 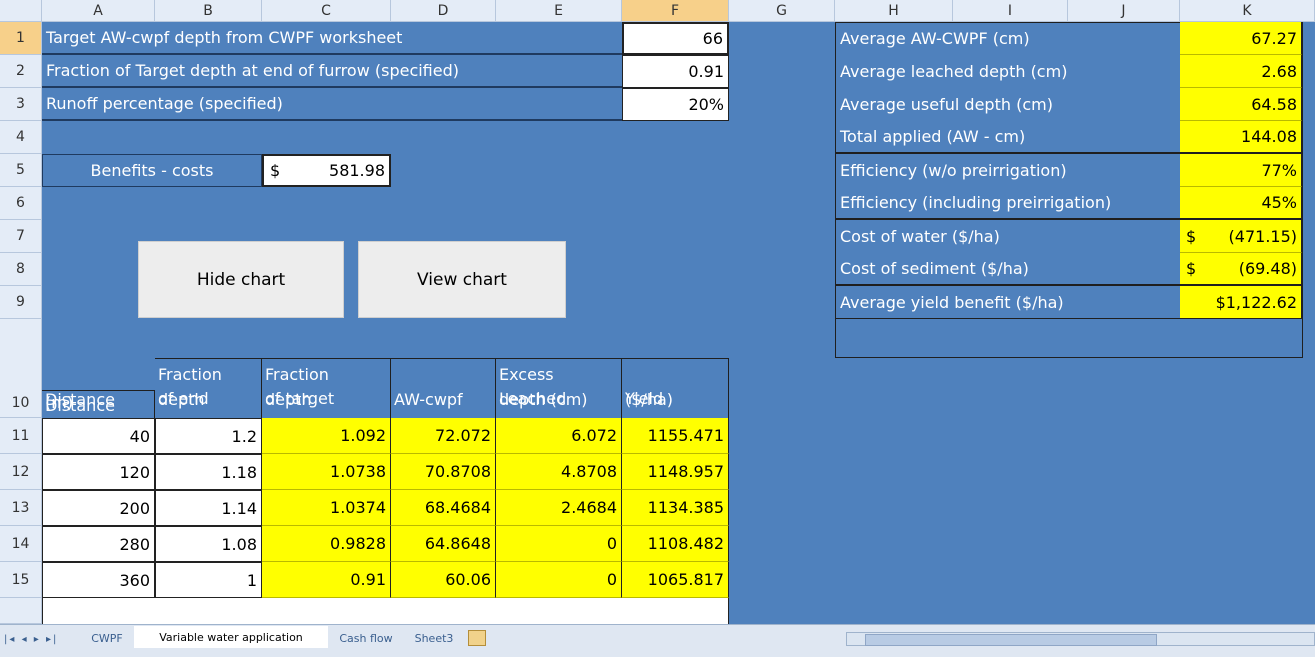 I want to click on table-row-3-yield: 1134.385, so click(x=675, y=508).